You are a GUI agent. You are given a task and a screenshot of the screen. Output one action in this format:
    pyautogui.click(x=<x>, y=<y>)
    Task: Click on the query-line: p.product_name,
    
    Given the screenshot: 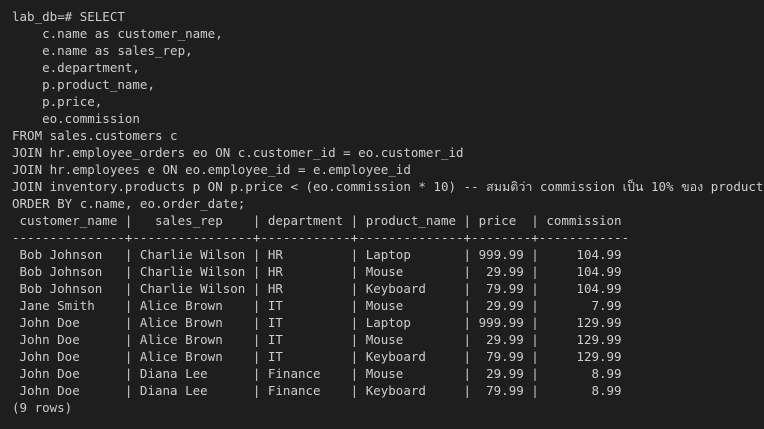 What is the action you would take?
    pyautogui.click(x=83, y=84)
    